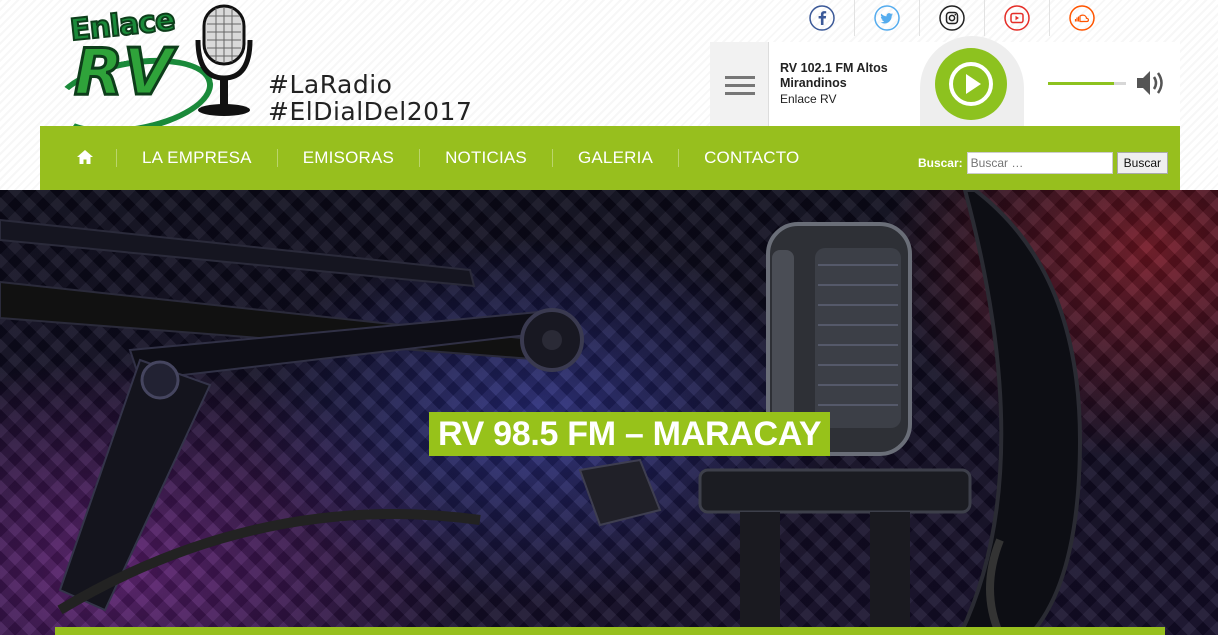 This screenshot has width=1218, height=635. What do you see at coordinates (196, 158) in the screenshot?
I see `nav-item-la-empresa: LA EMPRESA` at bounding box center [196, 158].